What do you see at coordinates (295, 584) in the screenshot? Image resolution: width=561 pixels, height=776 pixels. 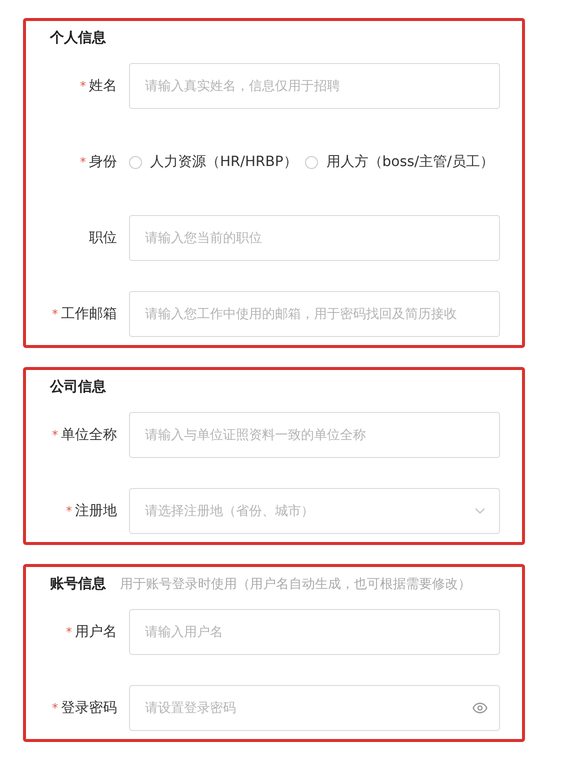 I see `section-hint: 用于账号登录时使用（用户名自动生成，也可根据需要修改）` at bounding box center [295, 584].